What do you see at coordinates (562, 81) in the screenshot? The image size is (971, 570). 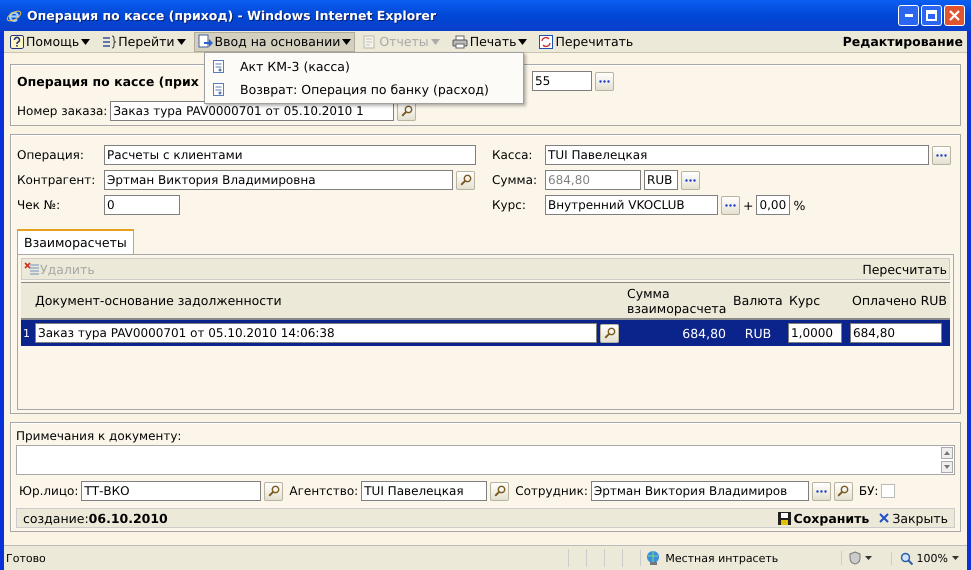 I see `number-field: 55` at bounding box center [562, 81].